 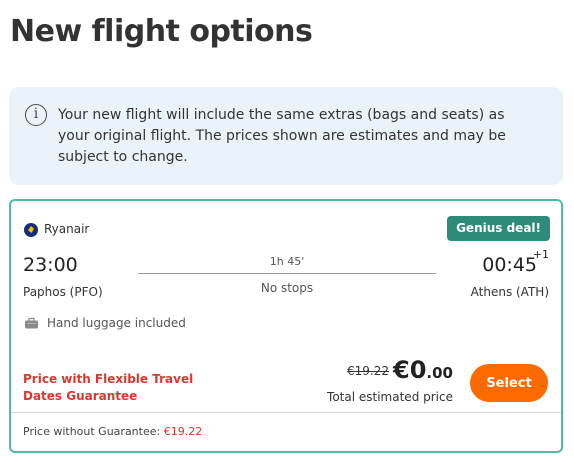 What do you see at coordinates (116, 323) in the screenshot?
I see `luggage-info: Hand luggage included` at bounding box center [116, 323].